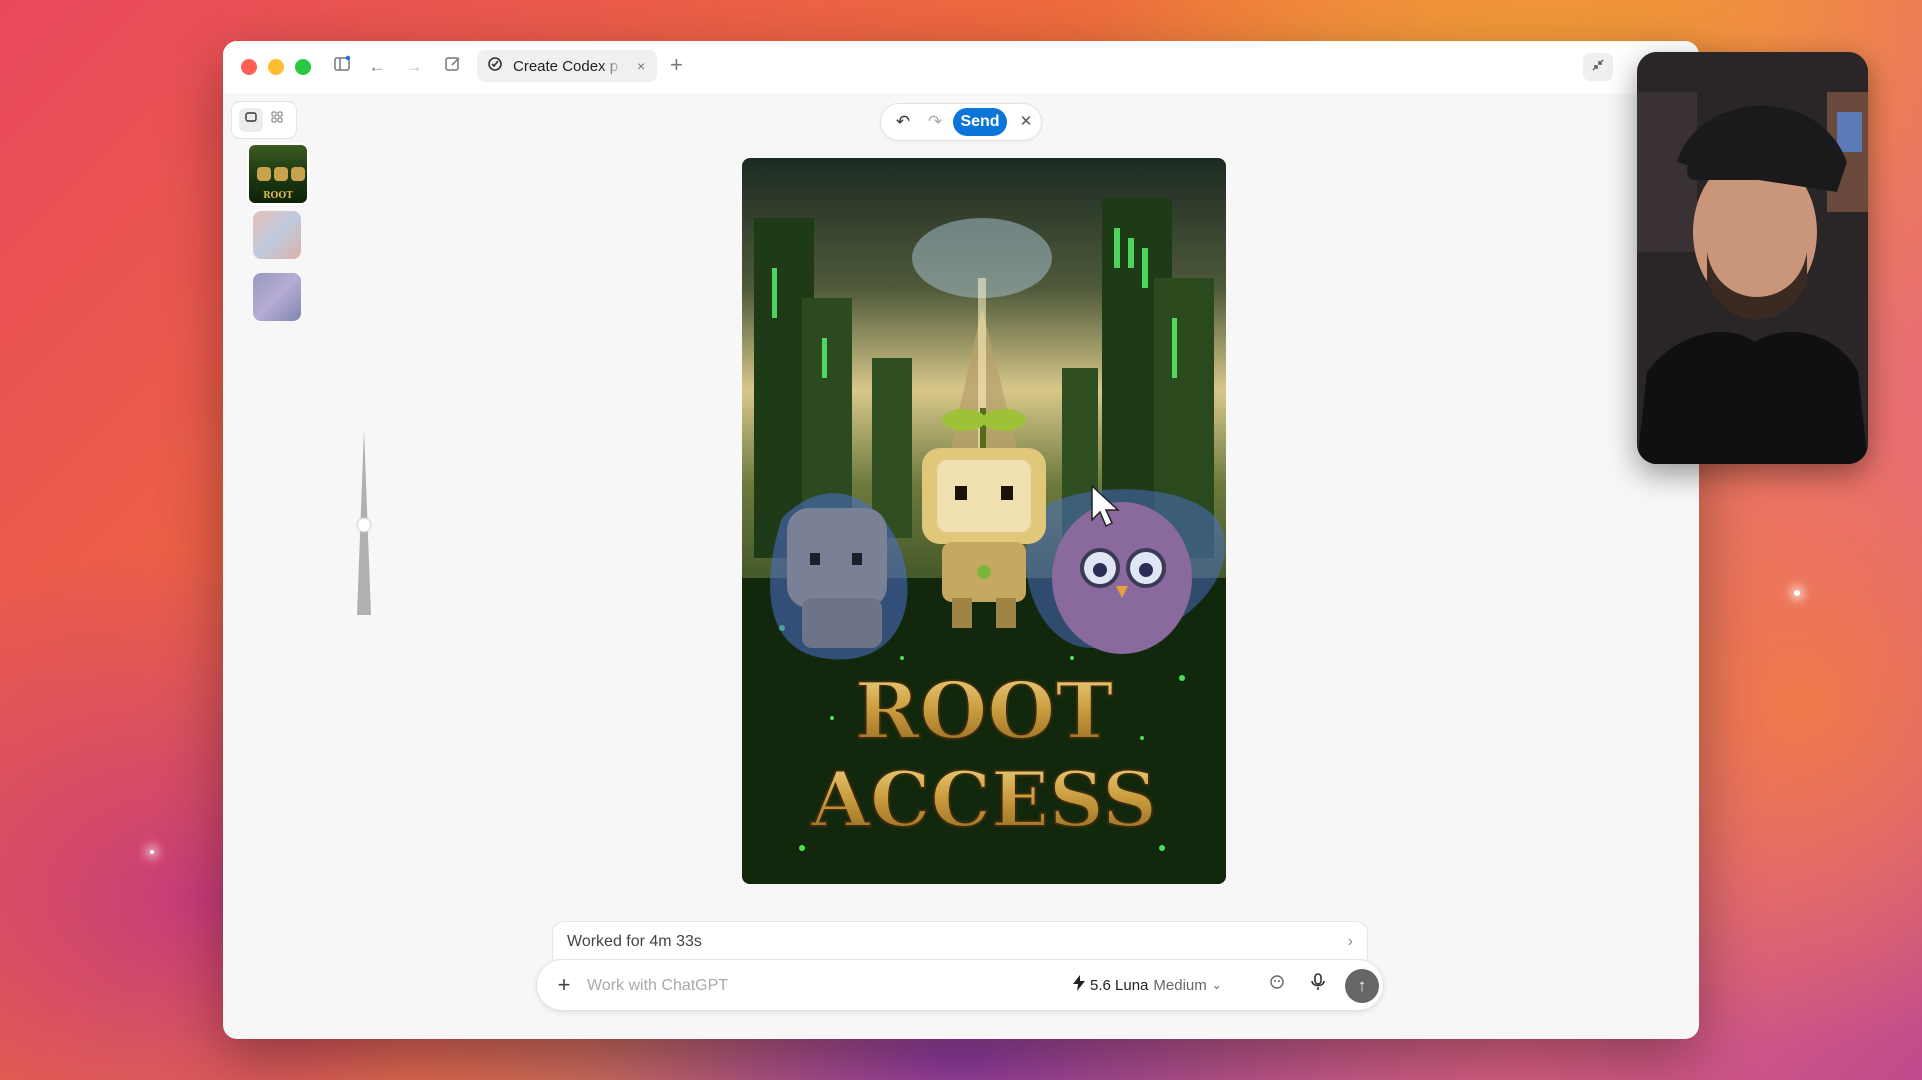 The height and width of the screenshot is (1080, 1922). I want to click on poster-title-line2: ACCESS, so click(983, 799).